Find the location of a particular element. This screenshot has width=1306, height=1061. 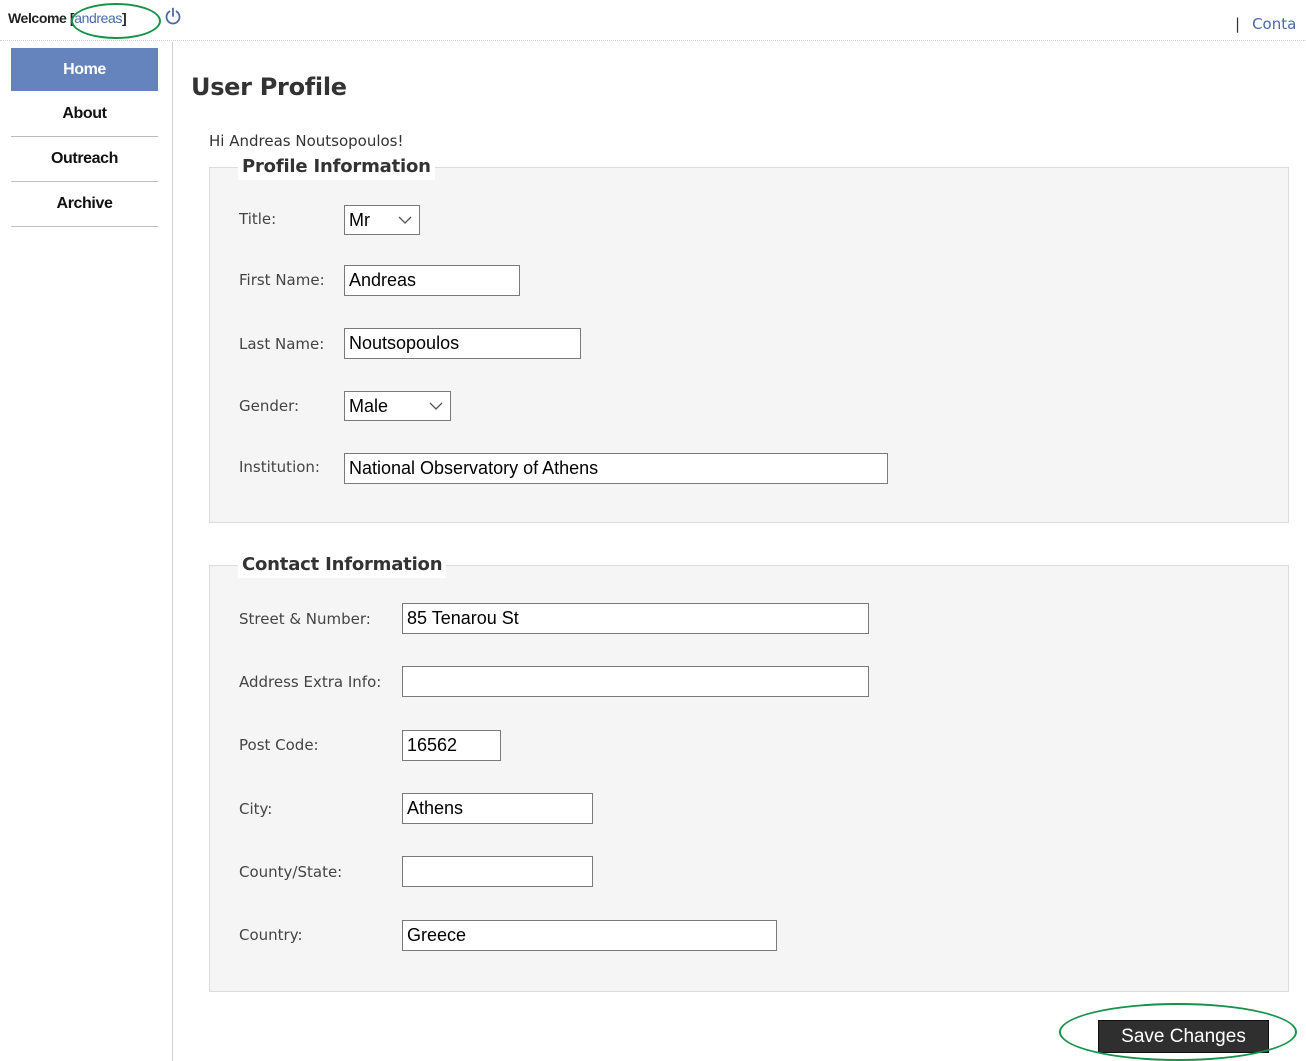

institution-input: National Observatory of Athens is located at coordinates (616, 468).